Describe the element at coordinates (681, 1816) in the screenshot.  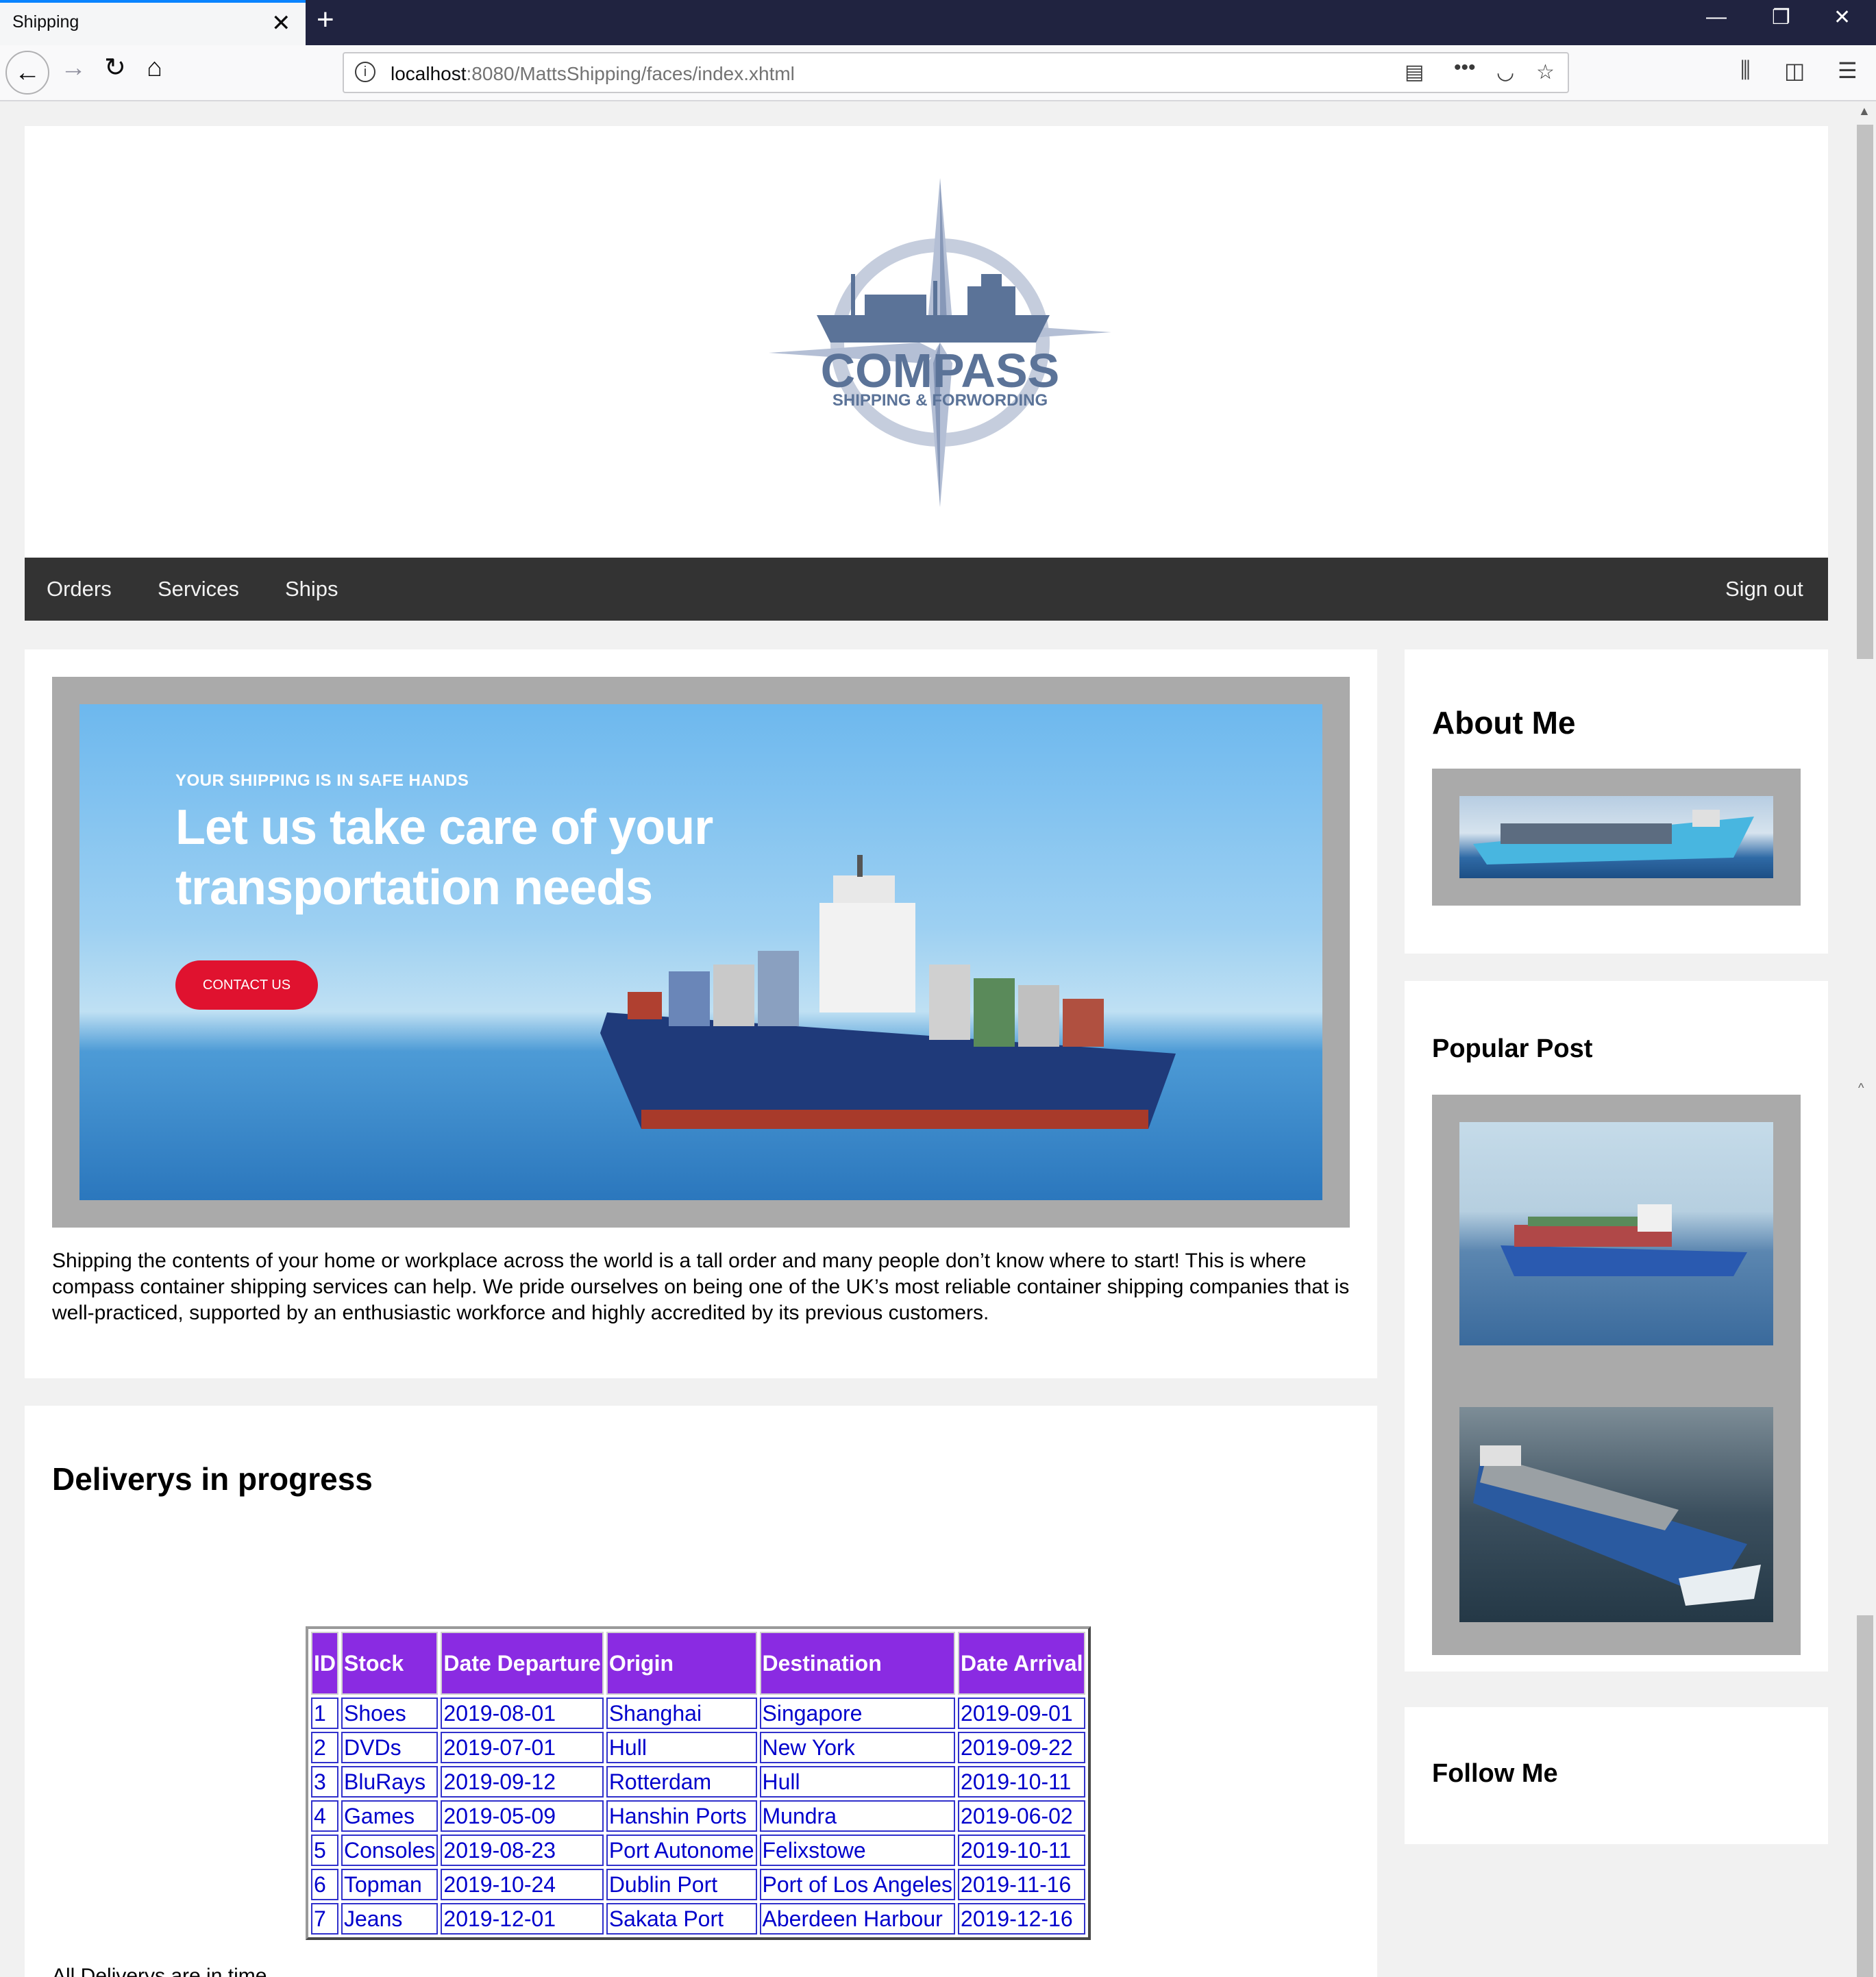
I see `table-cell: Hanshin Ports` at that location.